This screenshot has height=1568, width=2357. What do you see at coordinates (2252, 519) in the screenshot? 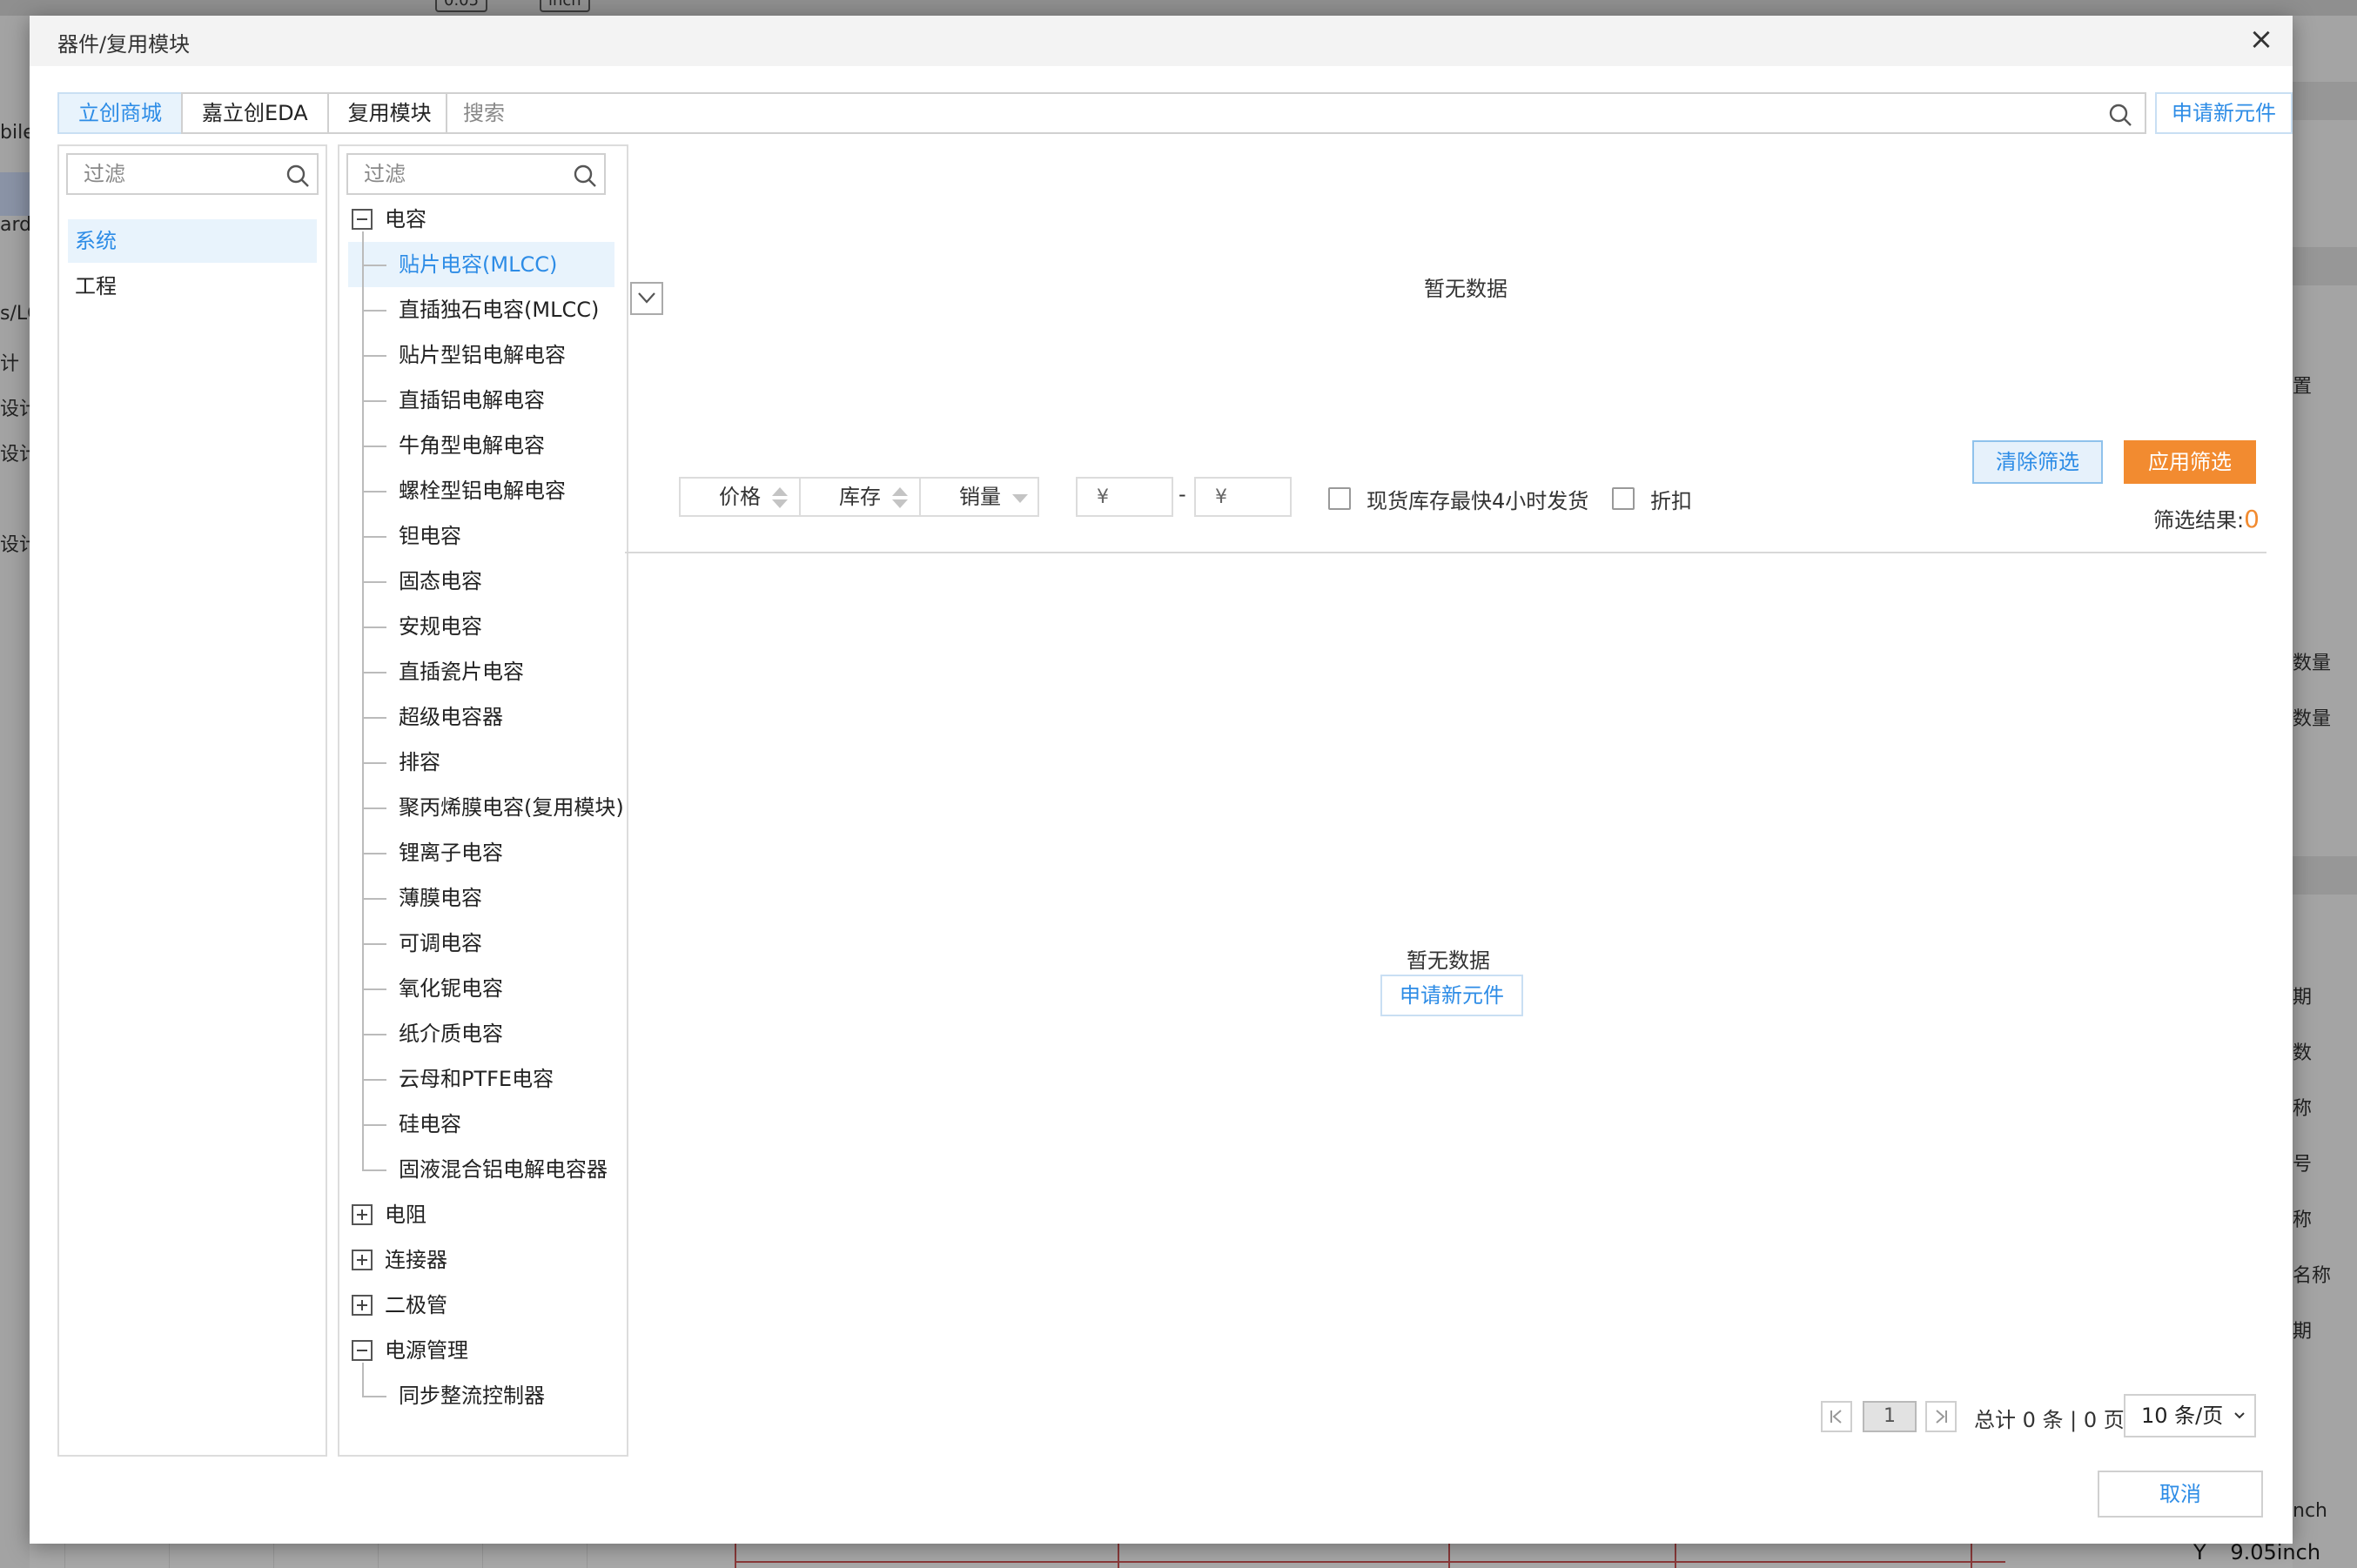
I see `filter-result-count: 0` at bounding box center [2252, 519].